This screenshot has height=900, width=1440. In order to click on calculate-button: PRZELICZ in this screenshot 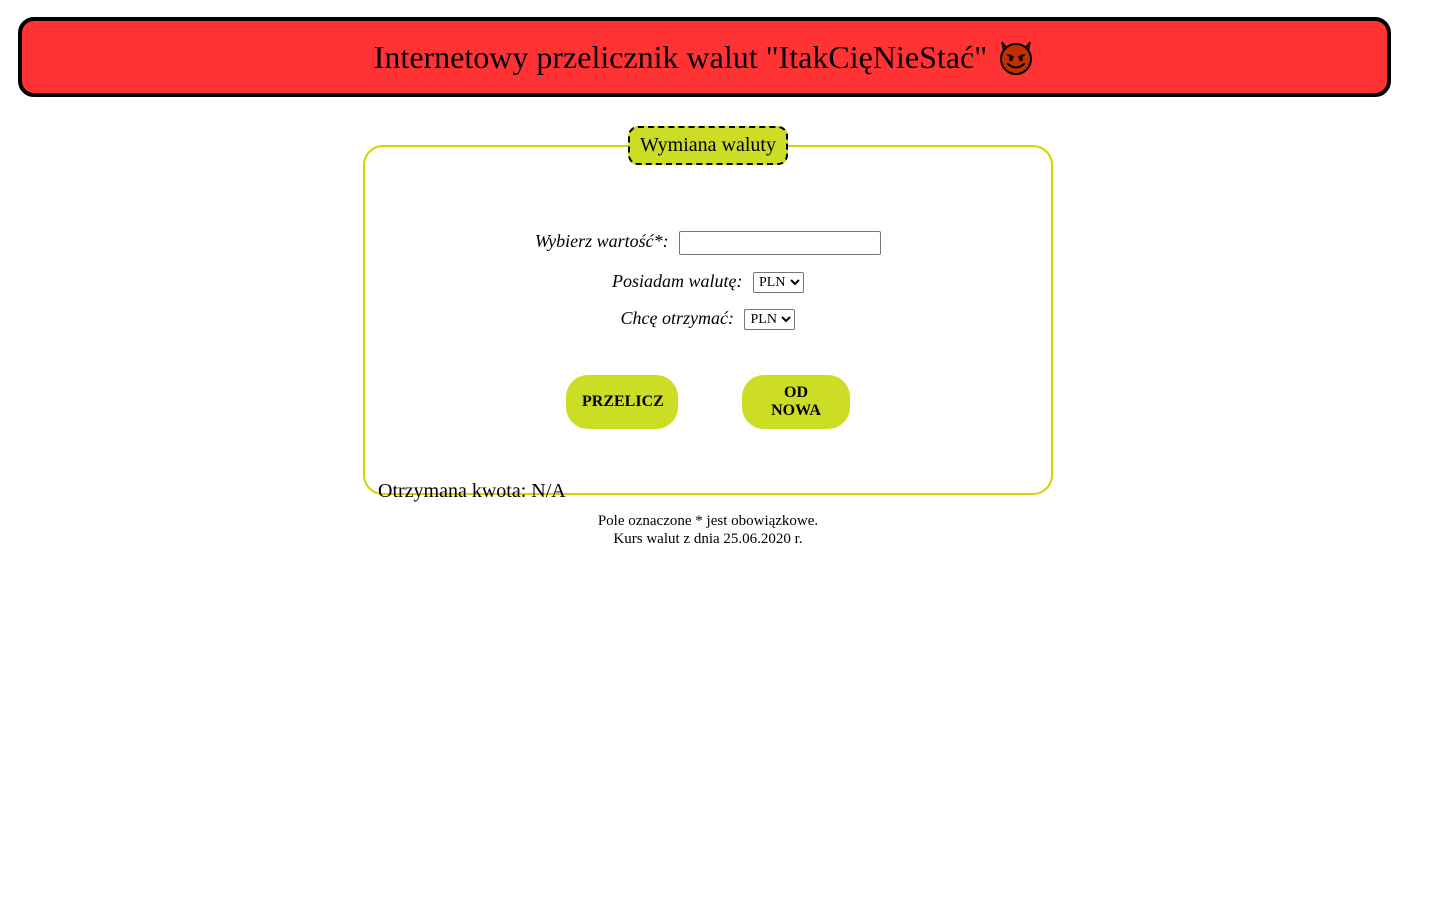, I will do `click(622, 402)`.